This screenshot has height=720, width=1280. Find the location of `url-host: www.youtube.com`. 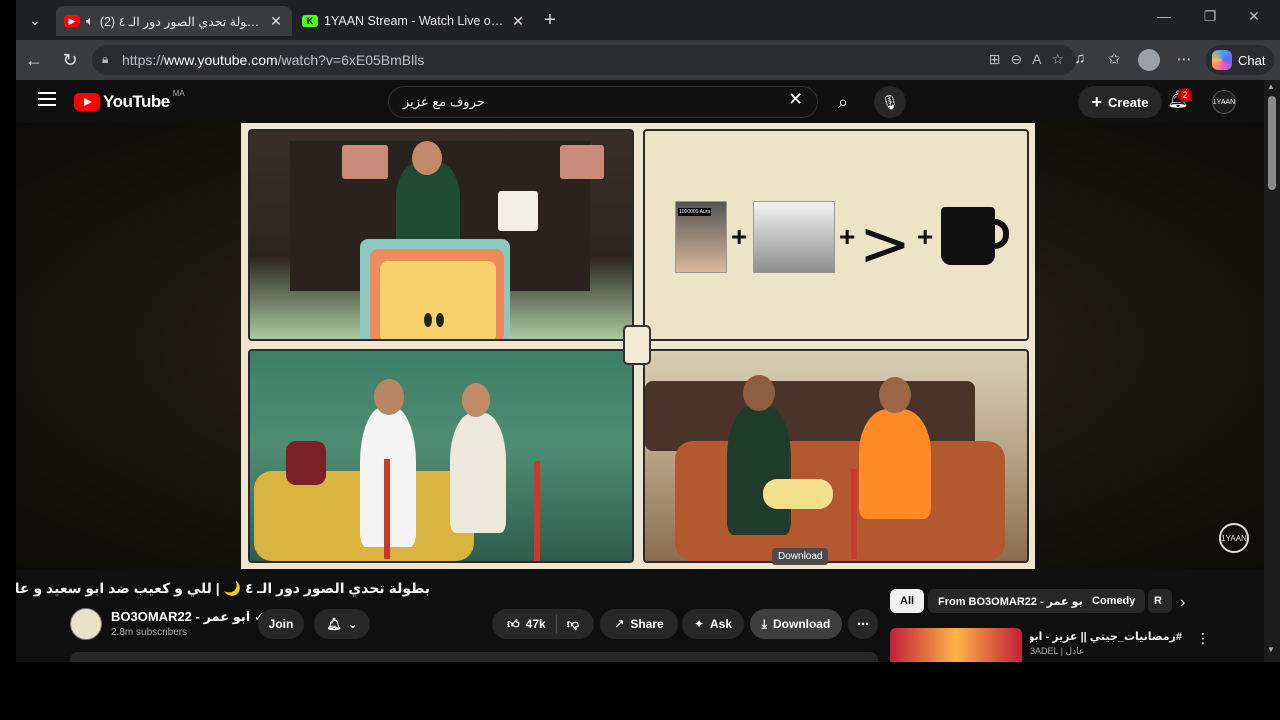

url-host: www.youtube.com is located at coordinates (221, 60).